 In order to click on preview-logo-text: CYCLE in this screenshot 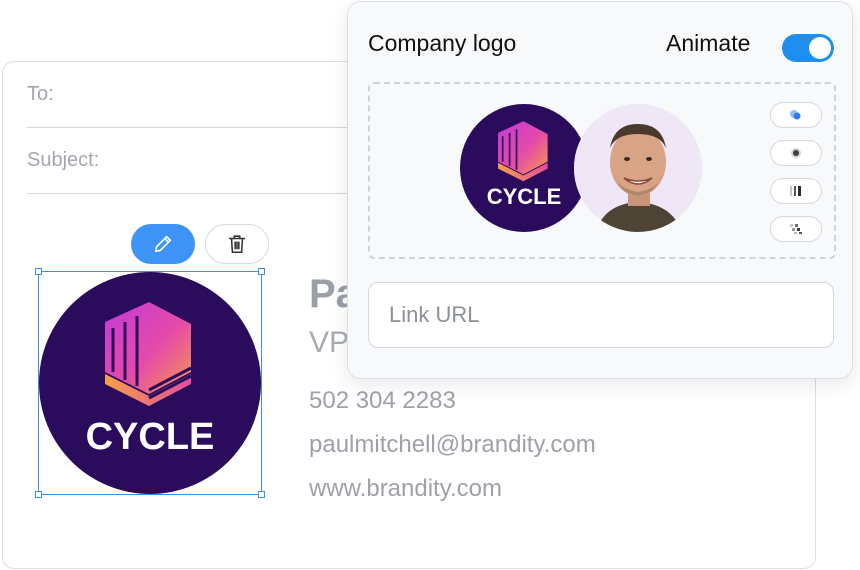, I will do `click(524, 196)`.